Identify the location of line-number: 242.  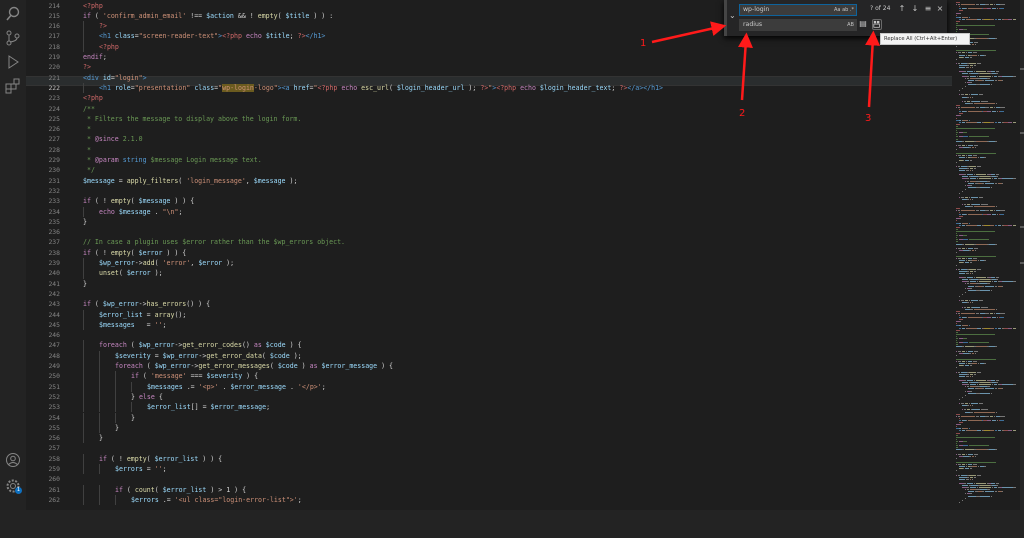
(54, 293).